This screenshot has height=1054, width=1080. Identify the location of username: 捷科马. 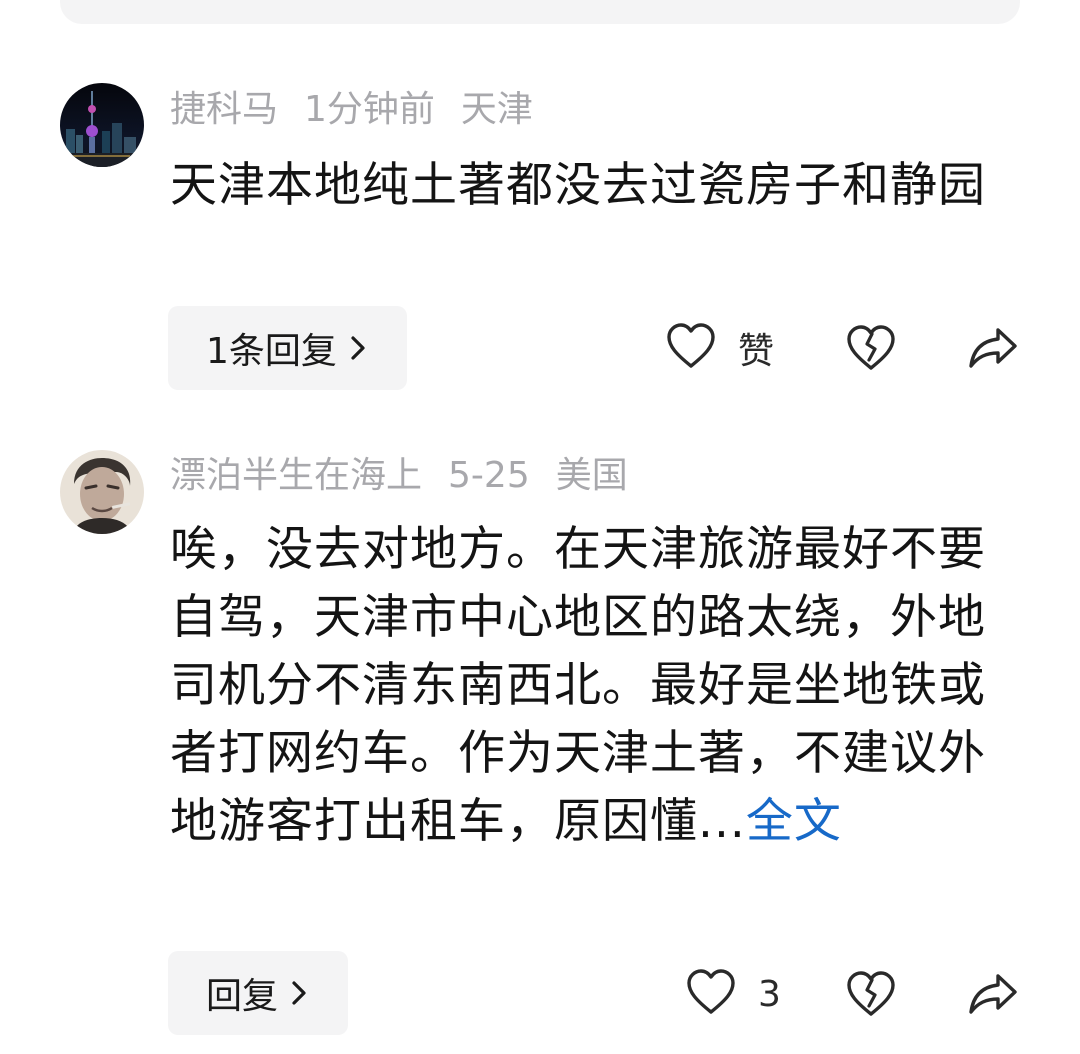
(224, 109).